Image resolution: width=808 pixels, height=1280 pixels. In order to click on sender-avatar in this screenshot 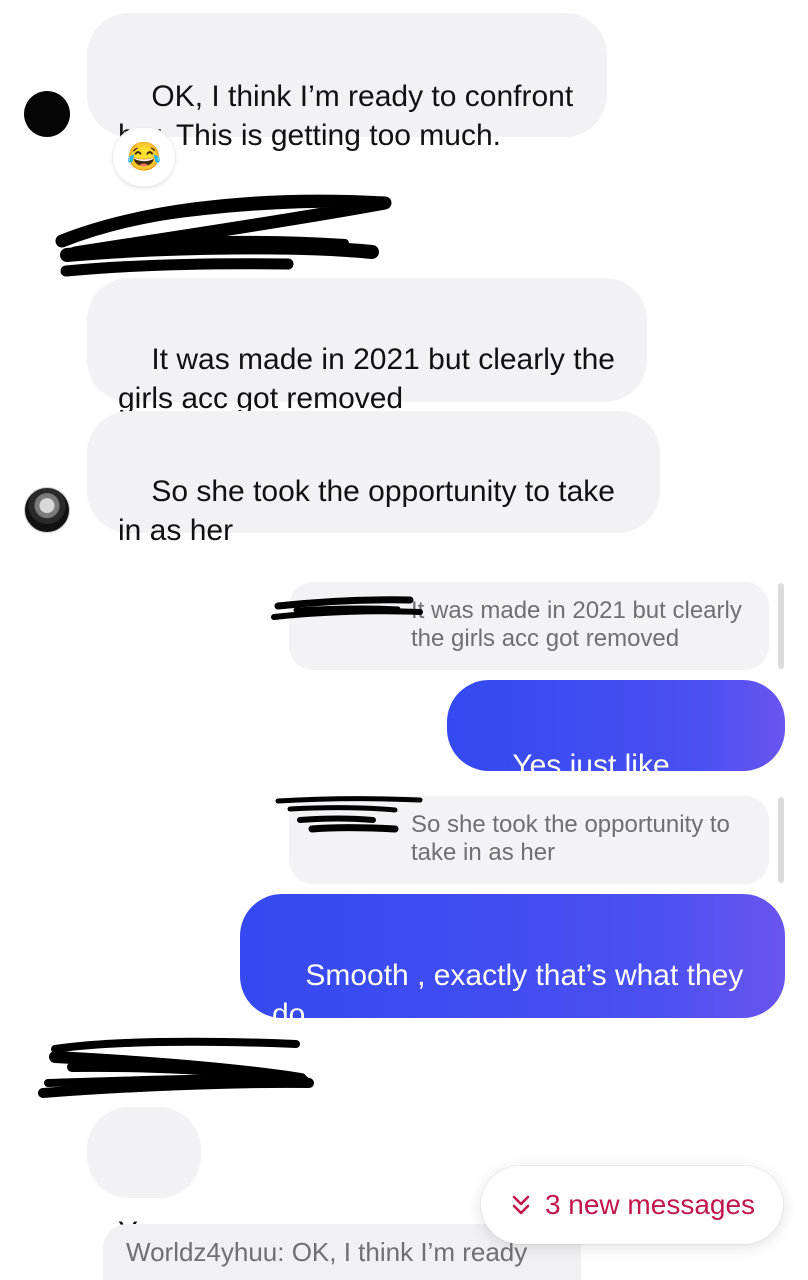, I will do `click(47, 114)`.